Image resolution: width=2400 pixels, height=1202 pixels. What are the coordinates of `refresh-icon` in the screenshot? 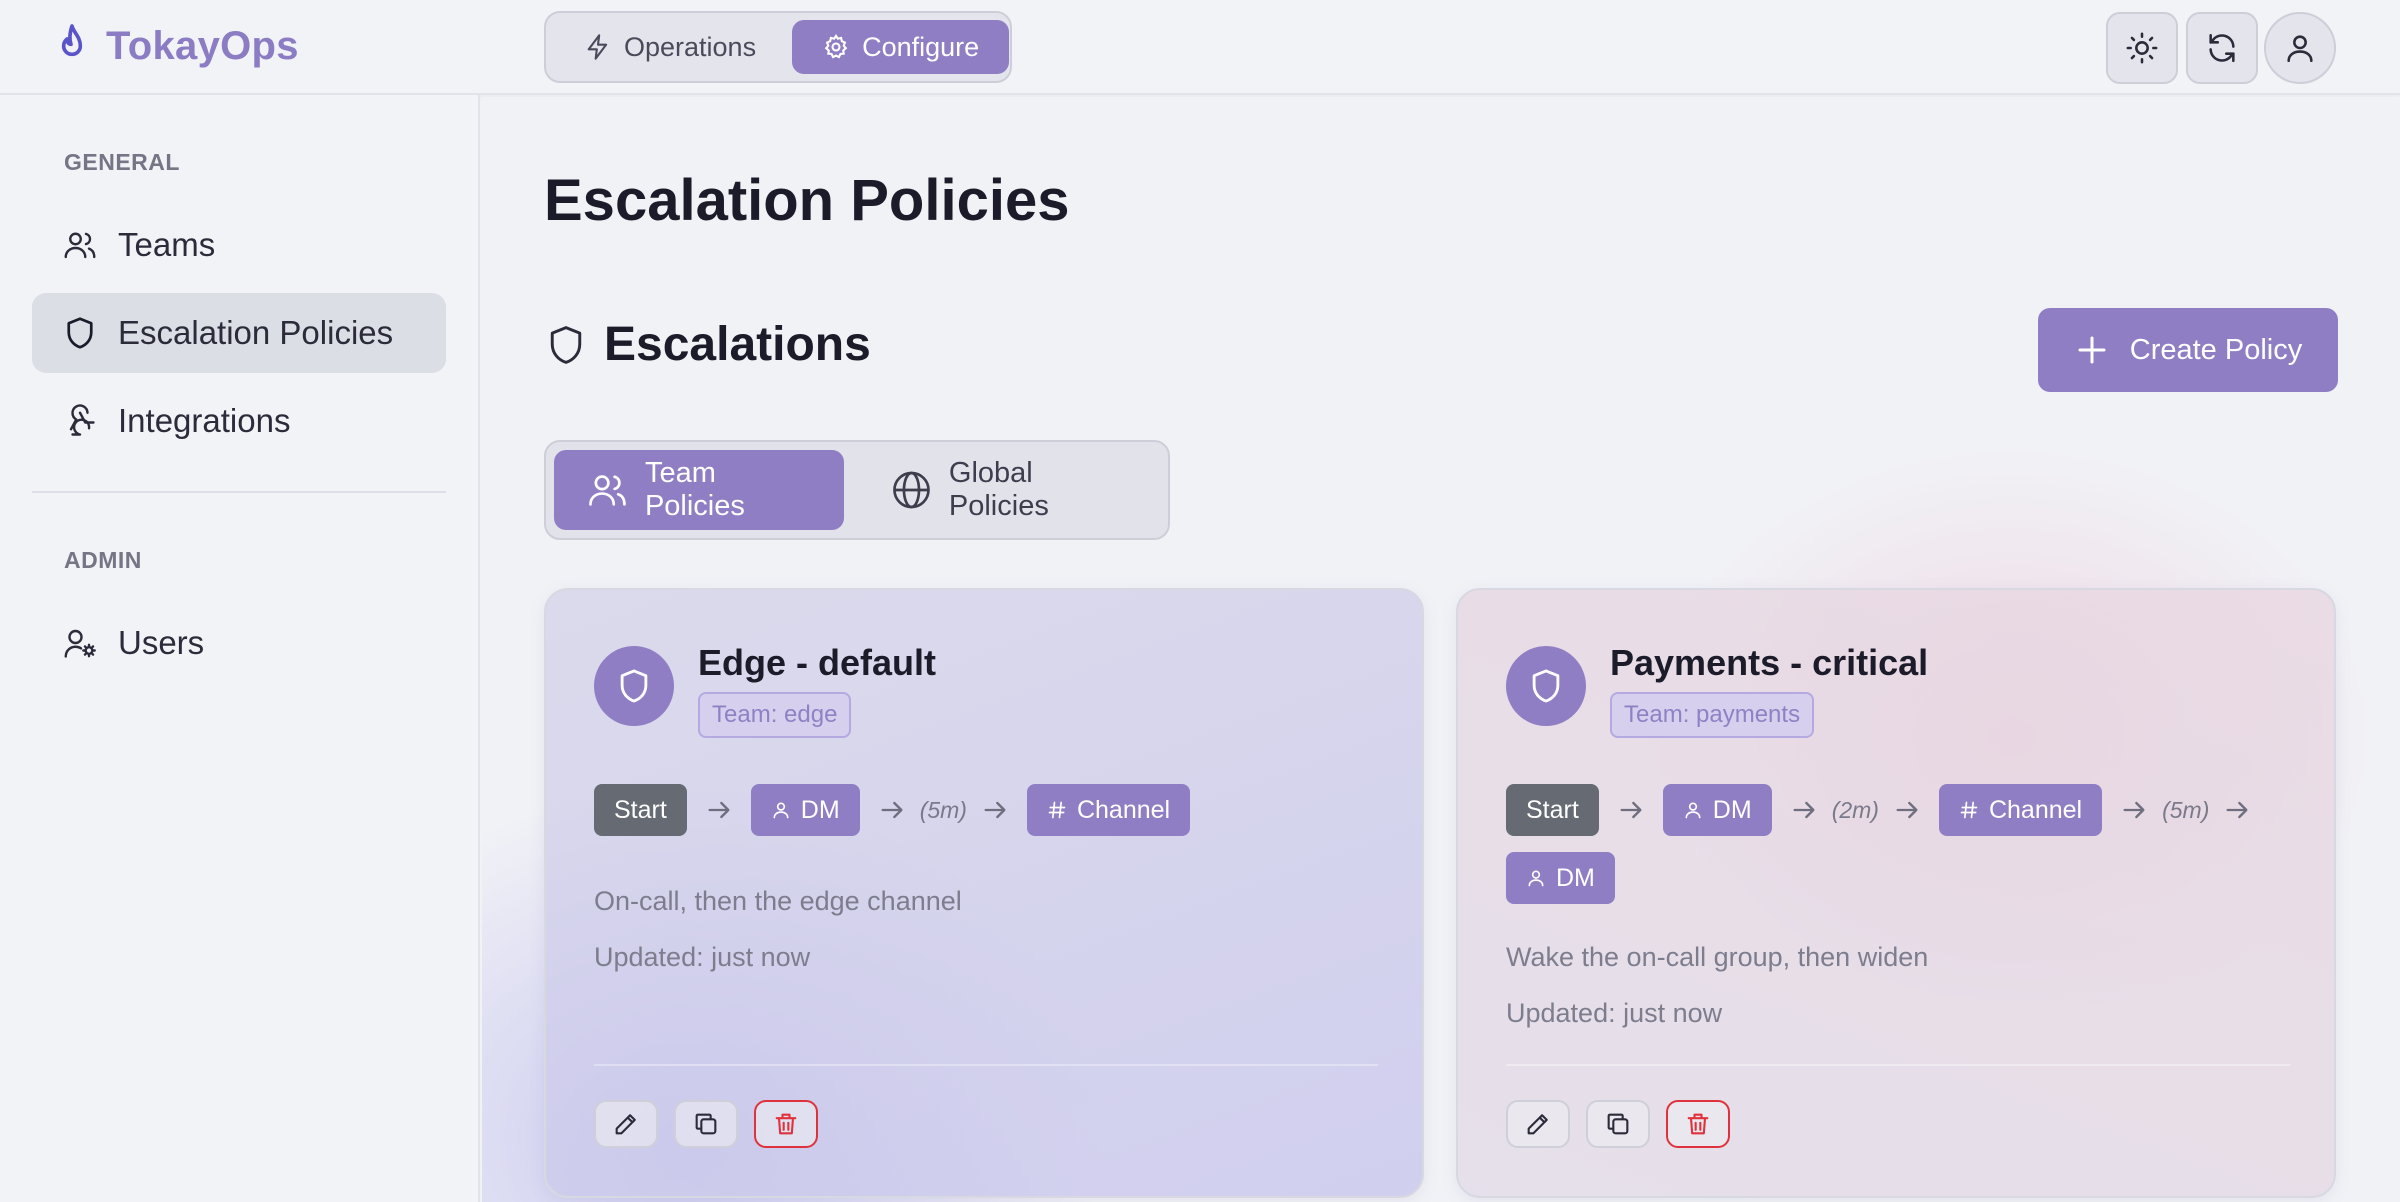 It's located at (2222, 48).